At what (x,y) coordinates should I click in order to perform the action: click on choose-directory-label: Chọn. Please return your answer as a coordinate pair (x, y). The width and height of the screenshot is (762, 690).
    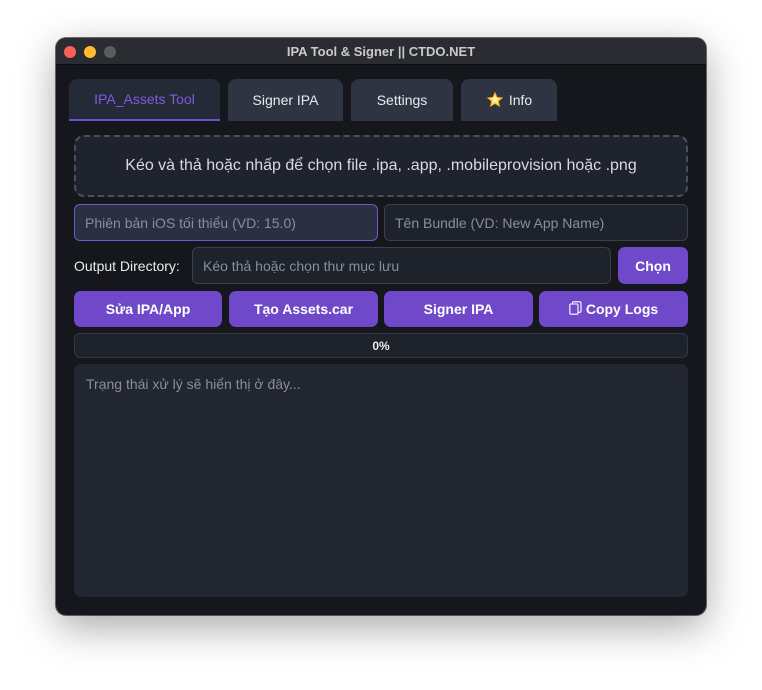
    Looking at the image, I should click on (653, 265).